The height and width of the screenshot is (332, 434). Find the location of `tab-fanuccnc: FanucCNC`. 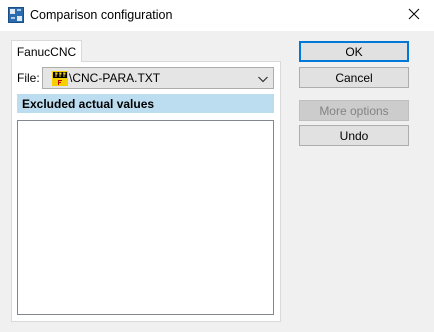

tab-fanuccnc: FanucCNC is located at coordinates (46, 51).